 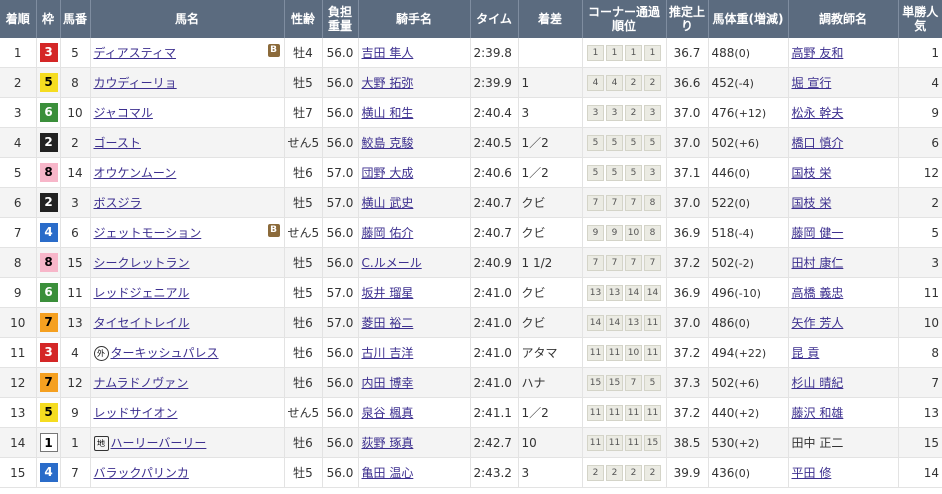 I want to click on body-weight-cell: 436(0), so click(x=748, y=472).